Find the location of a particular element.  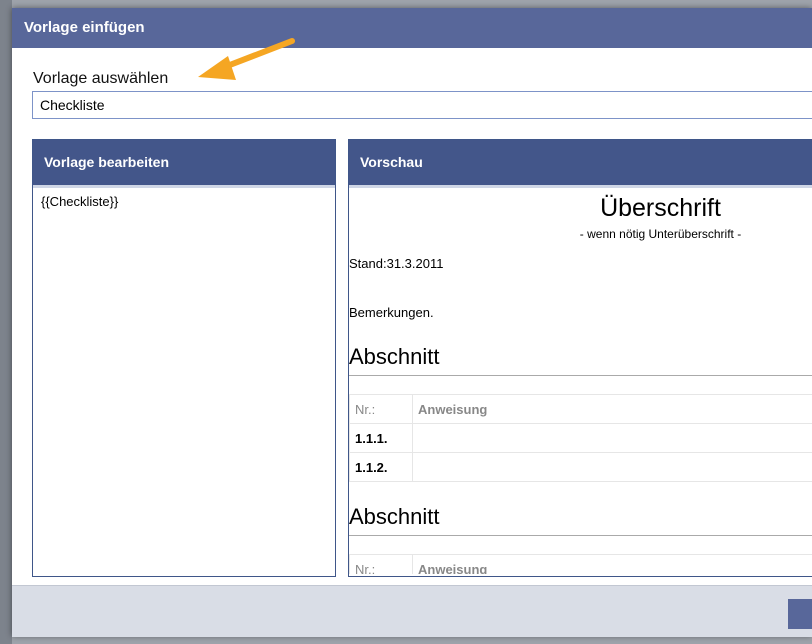

dialog-titlebar: Vorlage einfügen is located at coordinates (412, 28).